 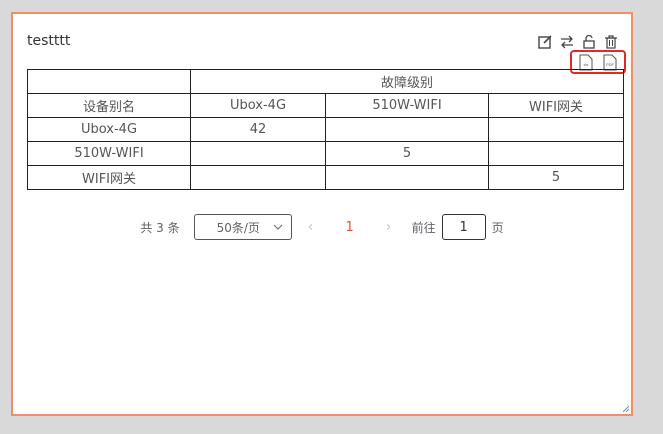 I want to click on goto-label: 前往, so click(x=423, y=227).